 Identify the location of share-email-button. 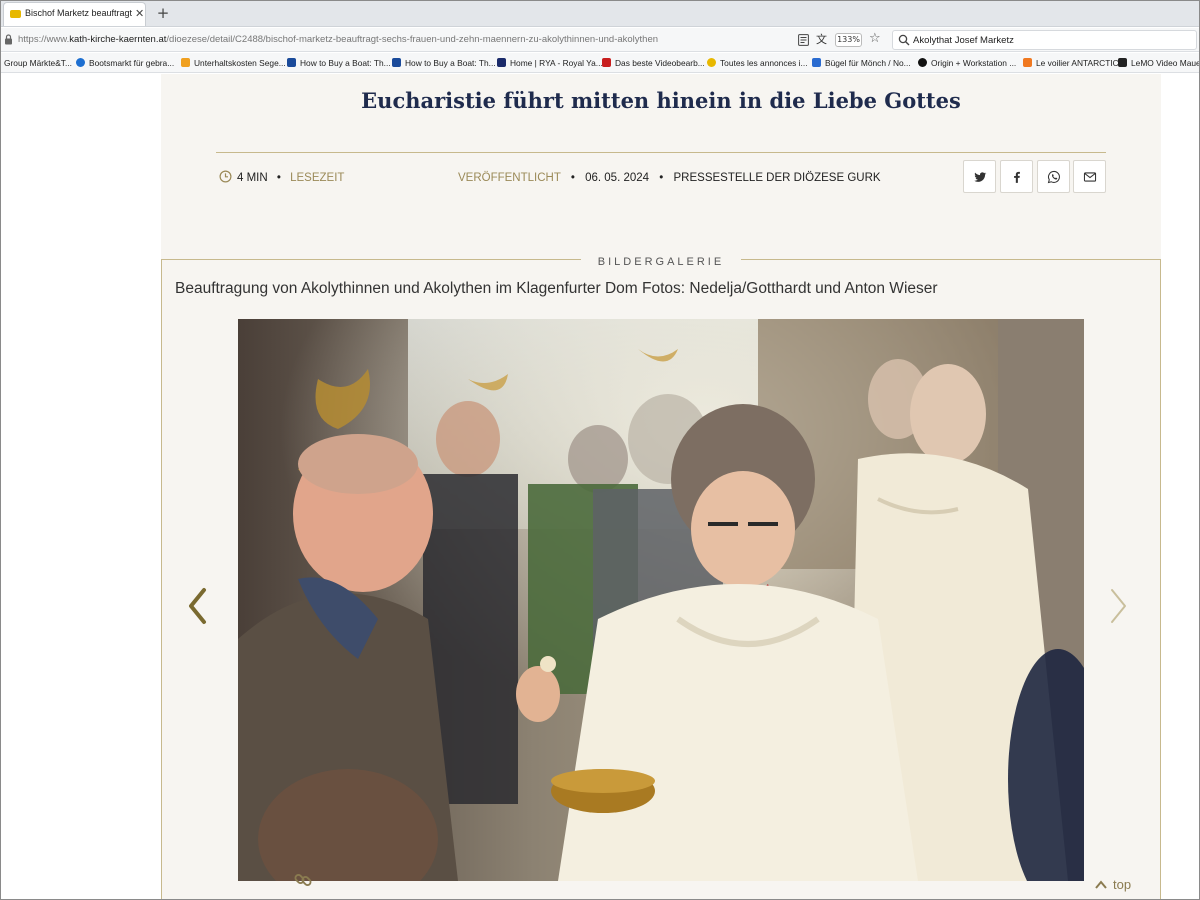
(1089, 176).